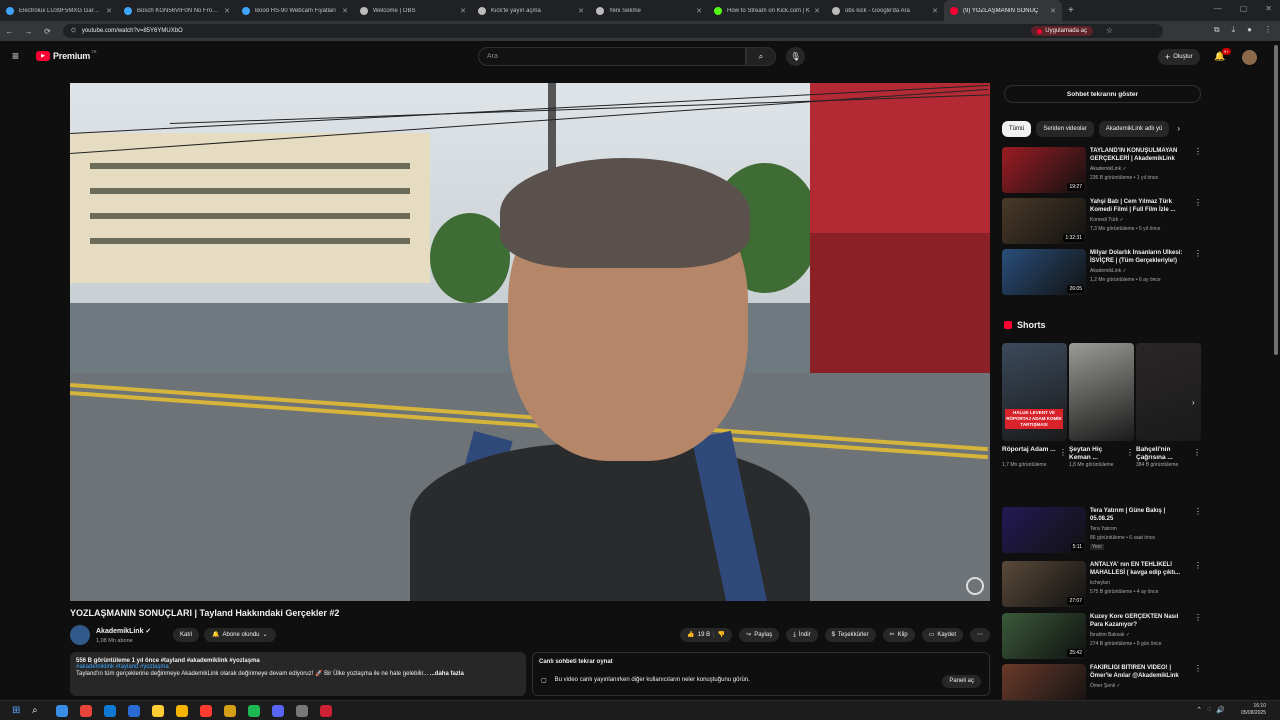 The image size is (1280, 720). Describe the element at coordinates (1109, 30) in the screenshot. I see `bookmark-star-icon: ☆` at that location.